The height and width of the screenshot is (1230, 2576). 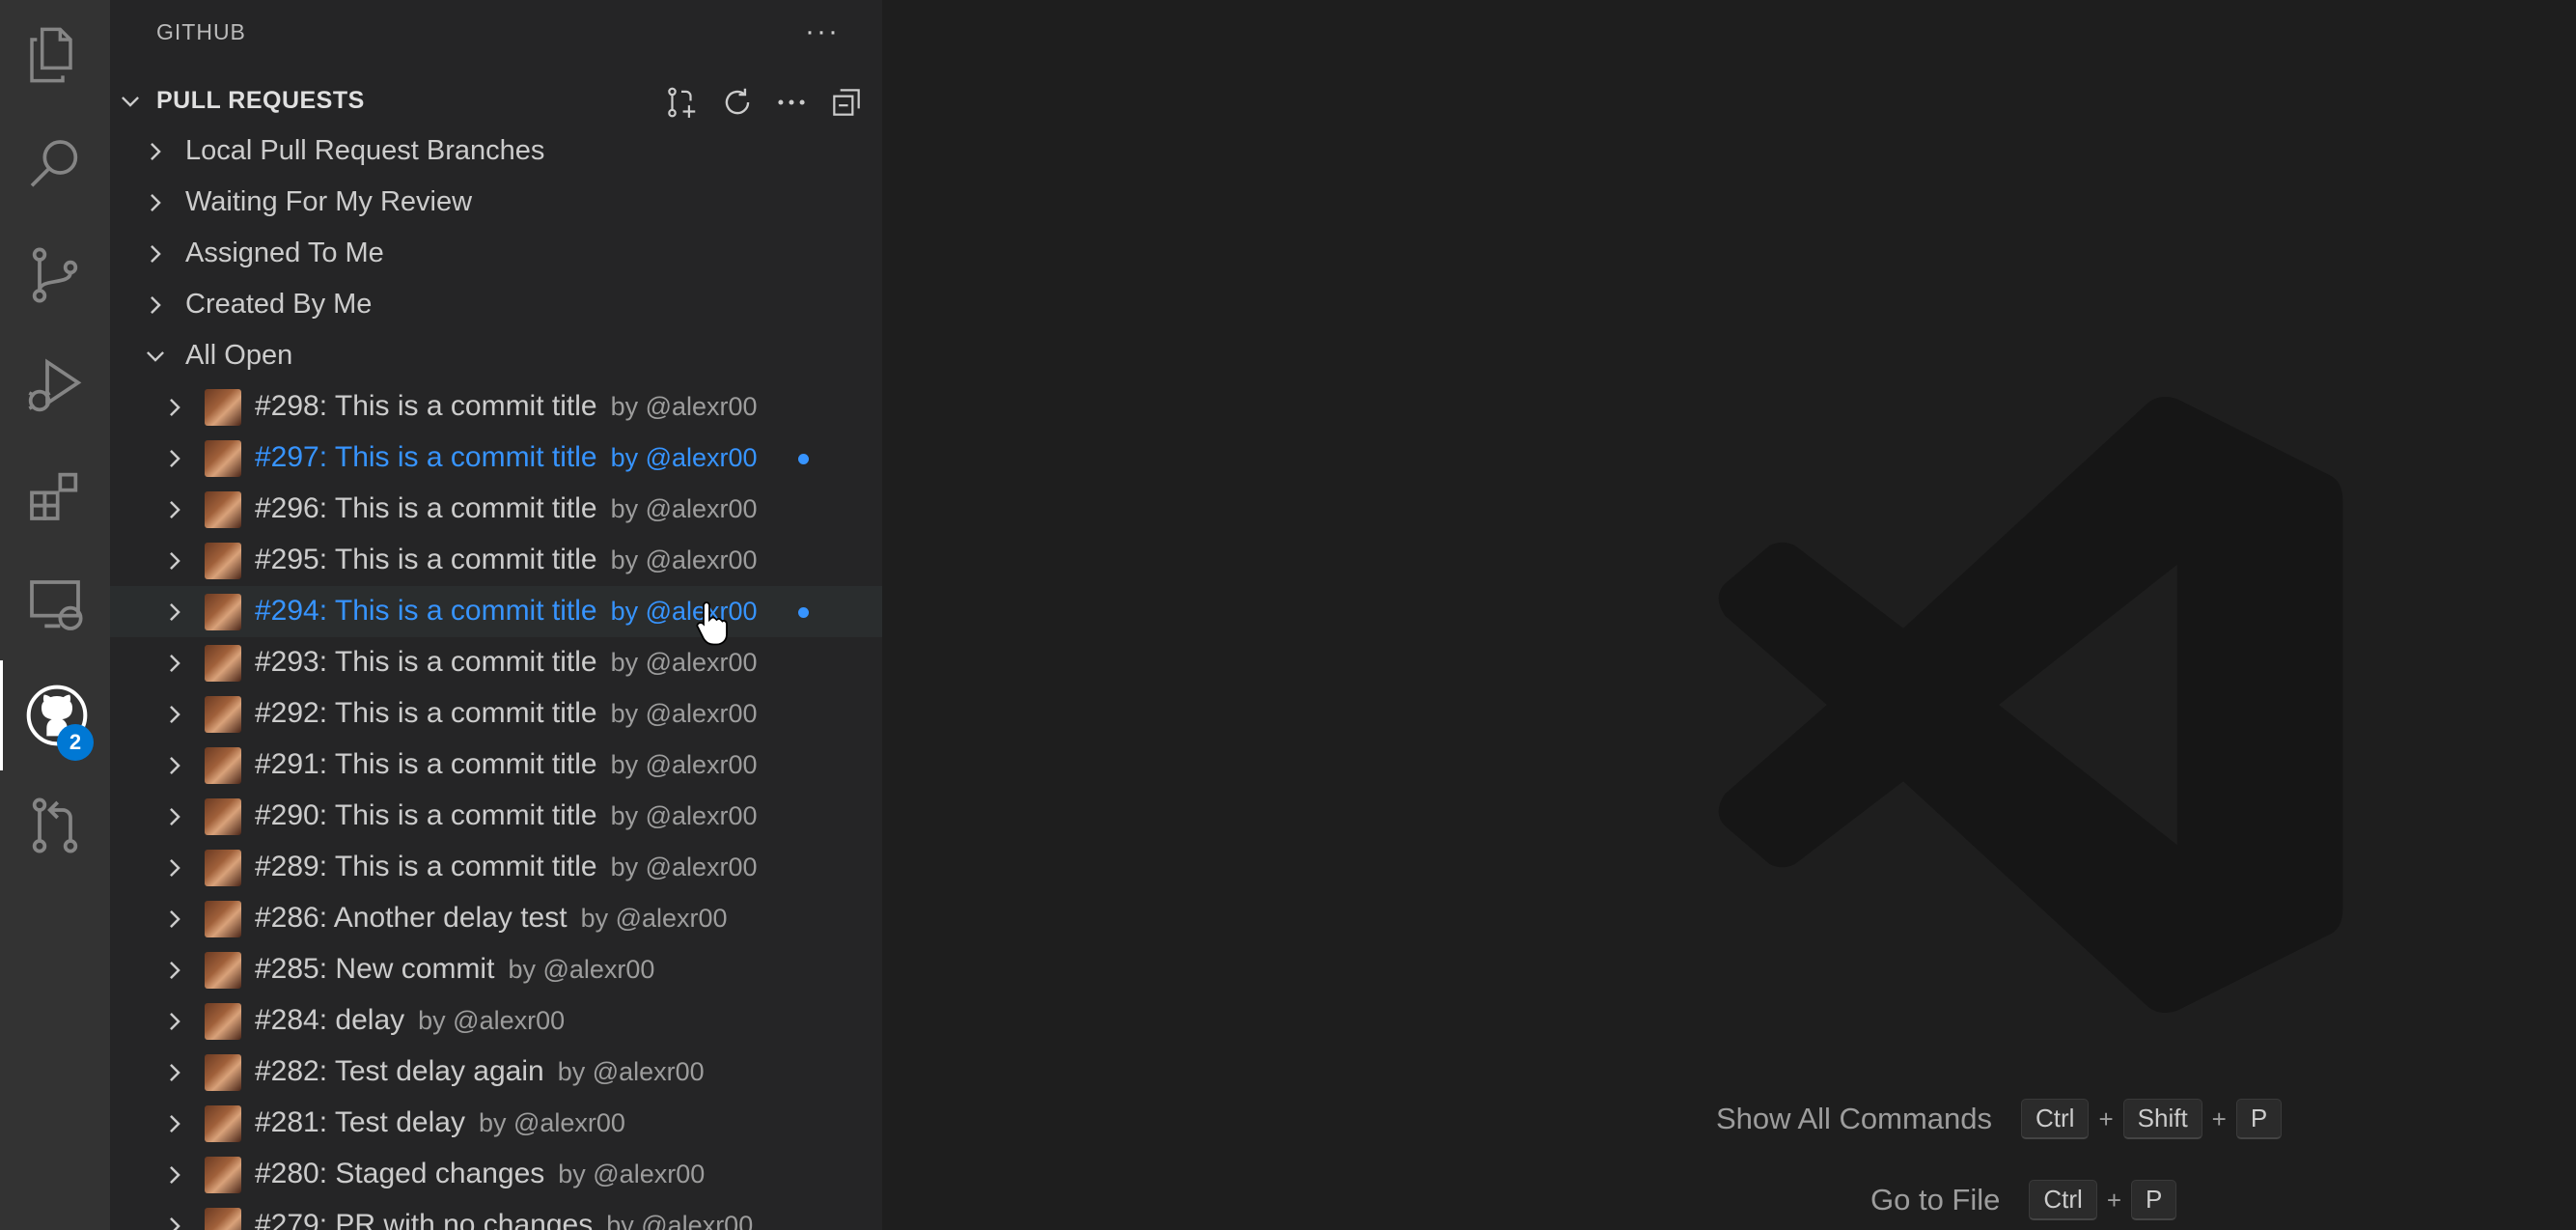 I want to click on unread-indicator-icon, so click(x=803, y=459).